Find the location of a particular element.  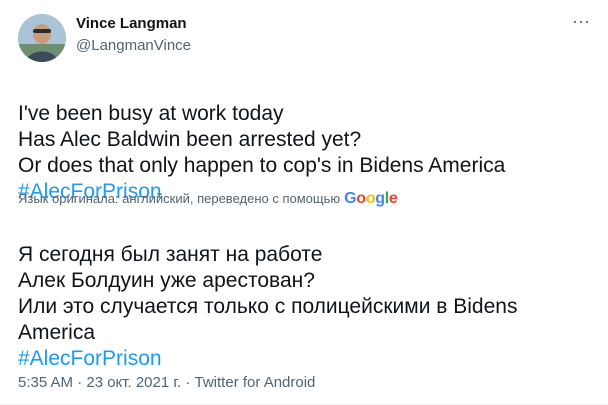

display-name: Vince Langman is located at coordinates (133, 24).